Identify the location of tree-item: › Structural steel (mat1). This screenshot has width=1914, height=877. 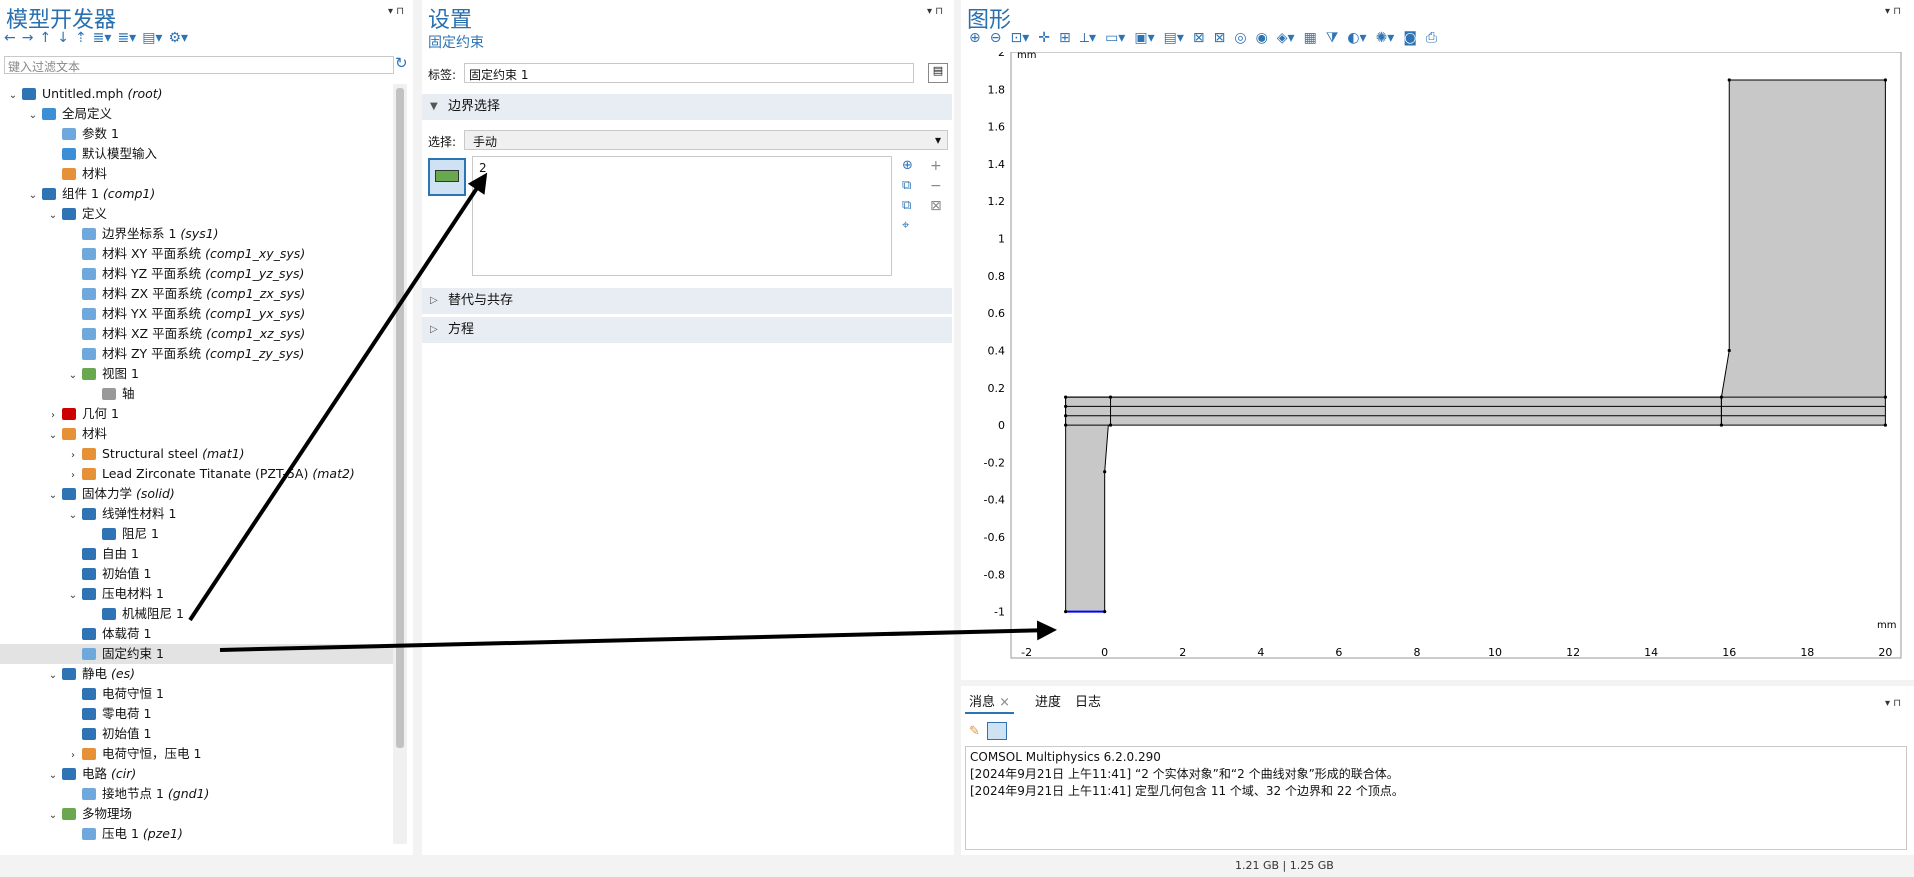
(196, 454).